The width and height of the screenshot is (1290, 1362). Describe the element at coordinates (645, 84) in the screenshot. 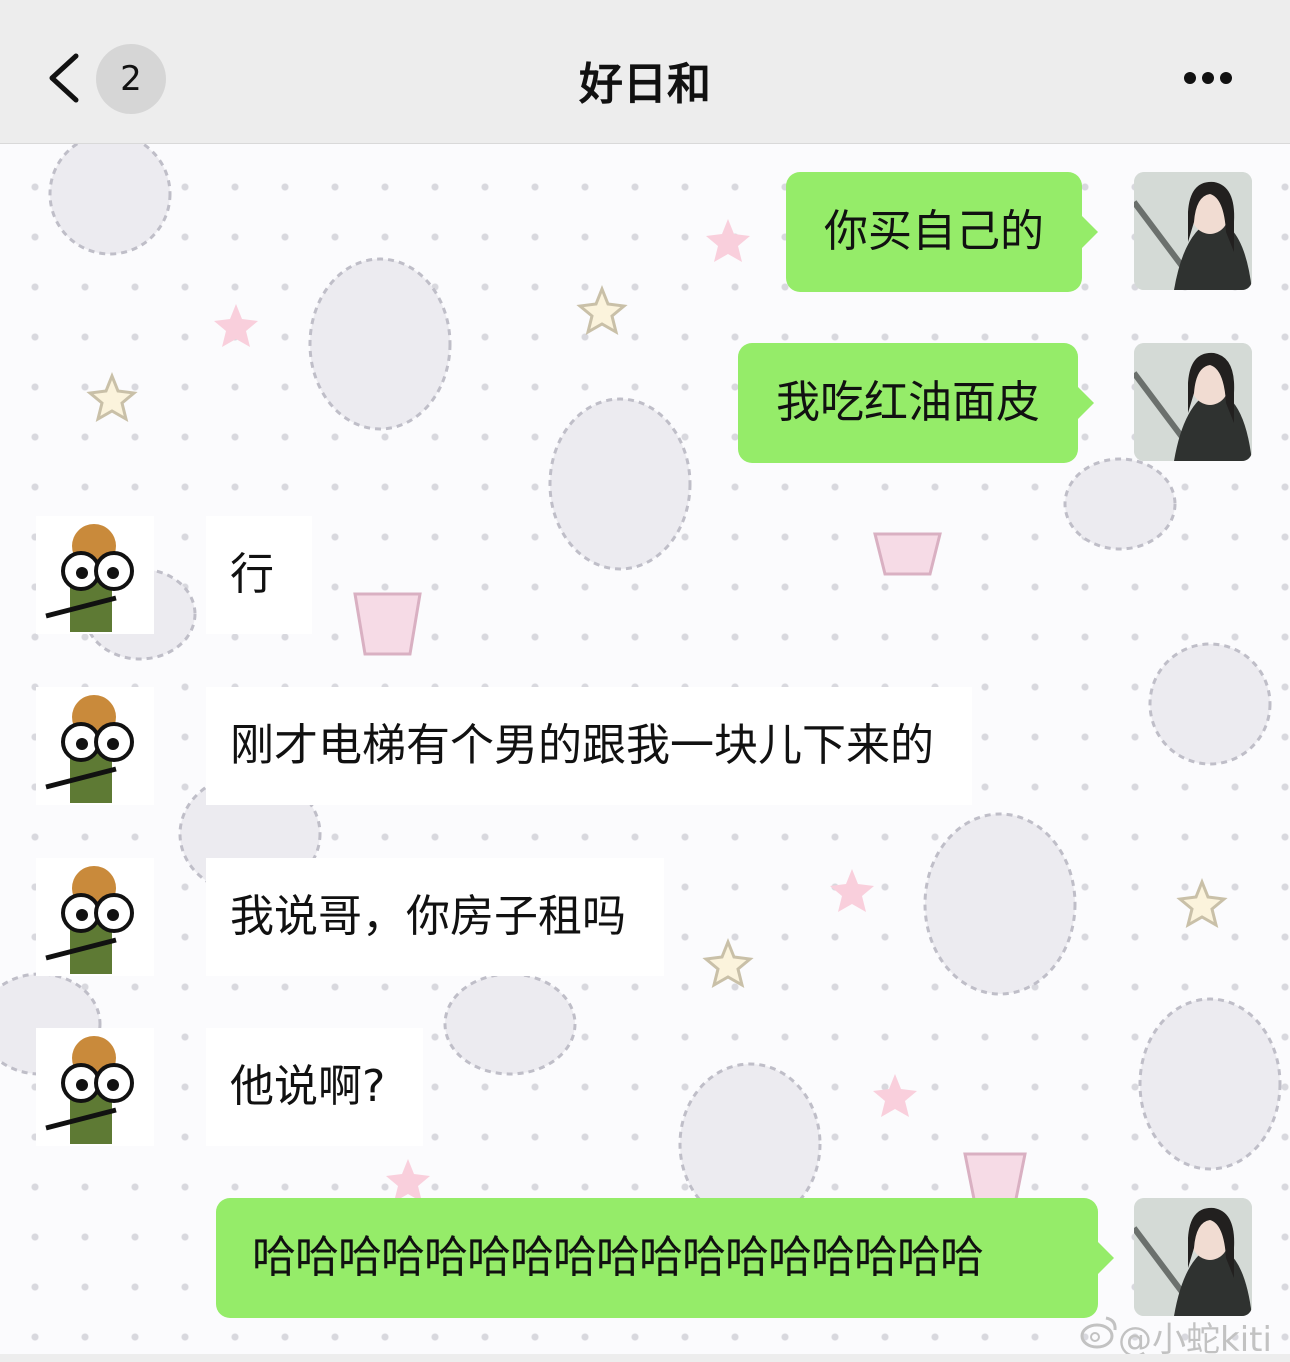

I see `chat-title: 好日和` at that location.